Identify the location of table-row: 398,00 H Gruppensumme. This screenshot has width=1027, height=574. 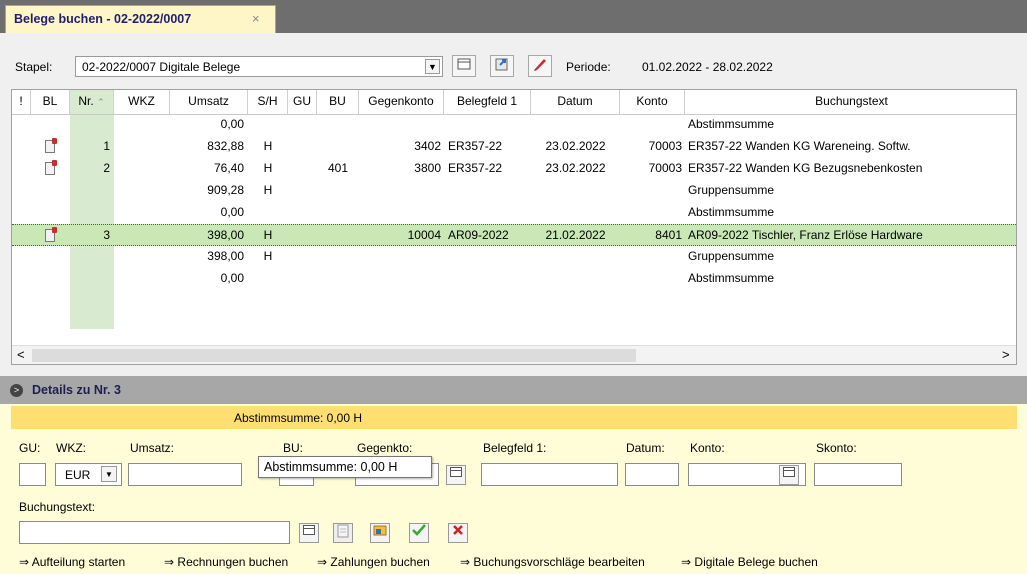
(514, 257).